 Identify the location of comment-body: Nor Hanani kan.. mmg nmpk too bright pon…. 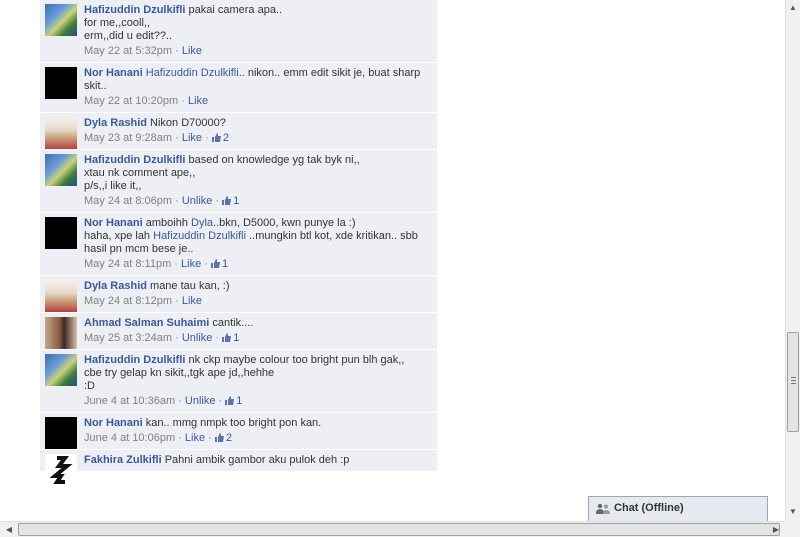
(257, 423).